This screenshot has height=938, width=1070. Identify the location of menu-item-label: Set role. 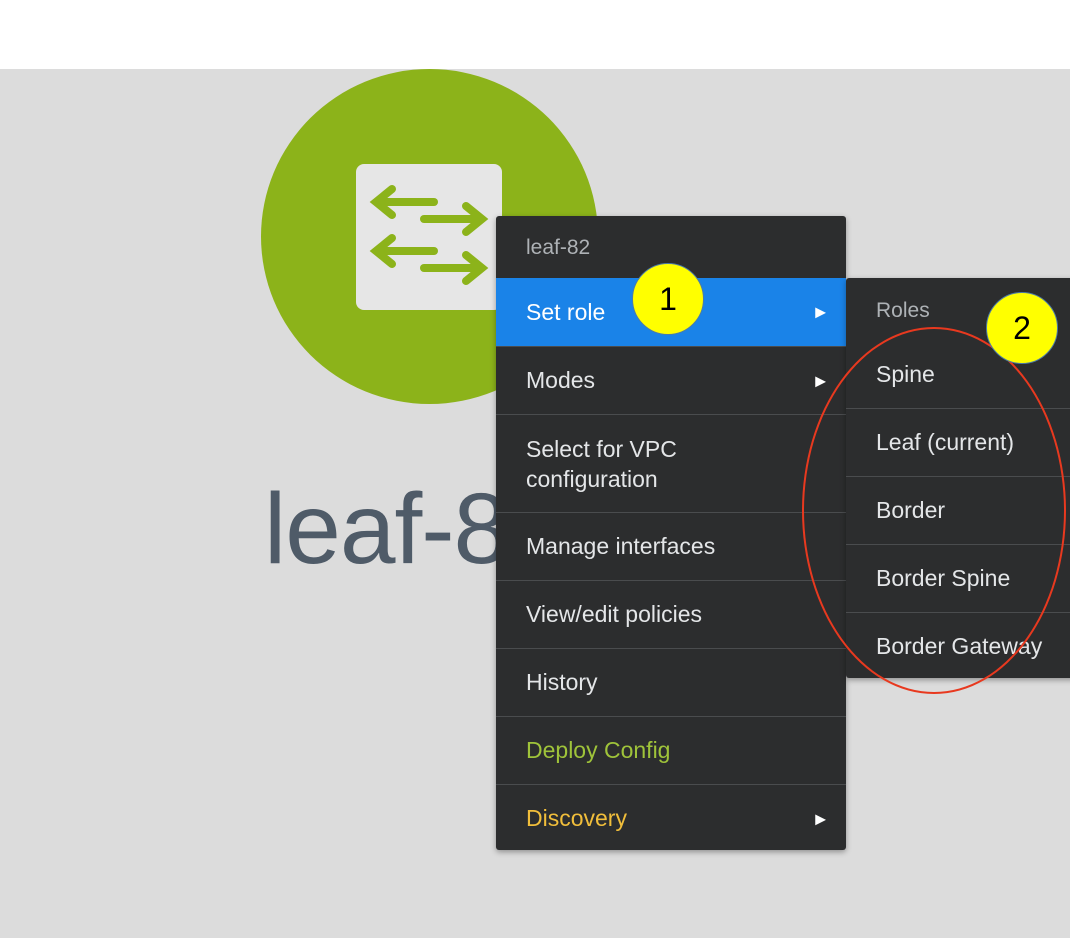
(566, 311).